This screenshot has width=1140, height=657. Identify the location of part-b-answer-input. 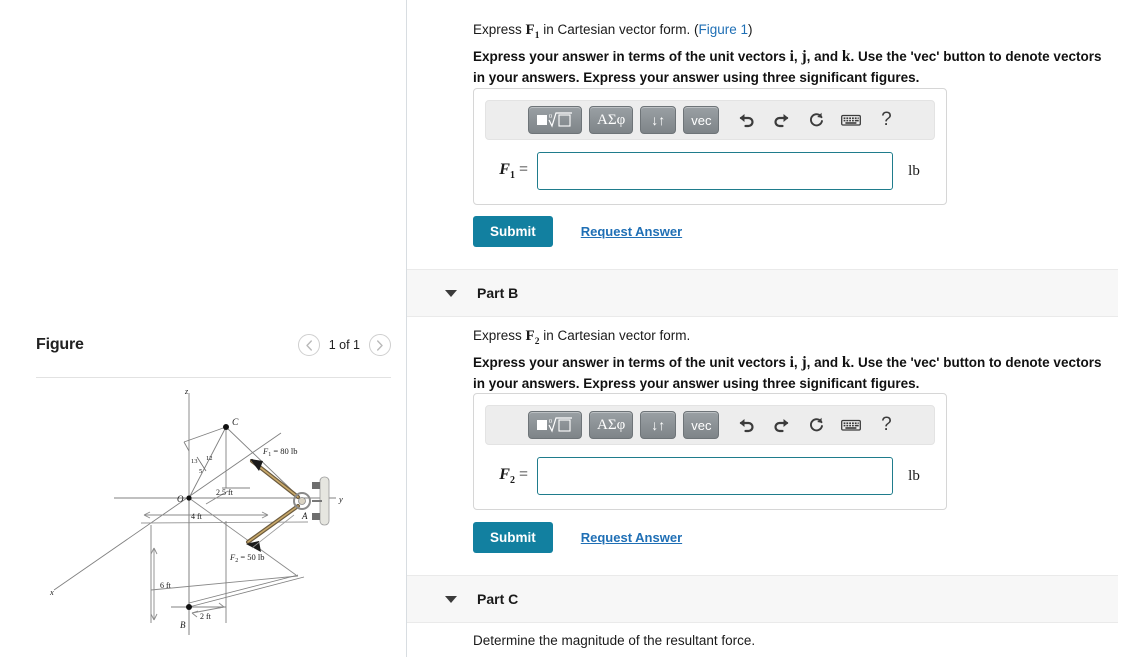
(715, 476).